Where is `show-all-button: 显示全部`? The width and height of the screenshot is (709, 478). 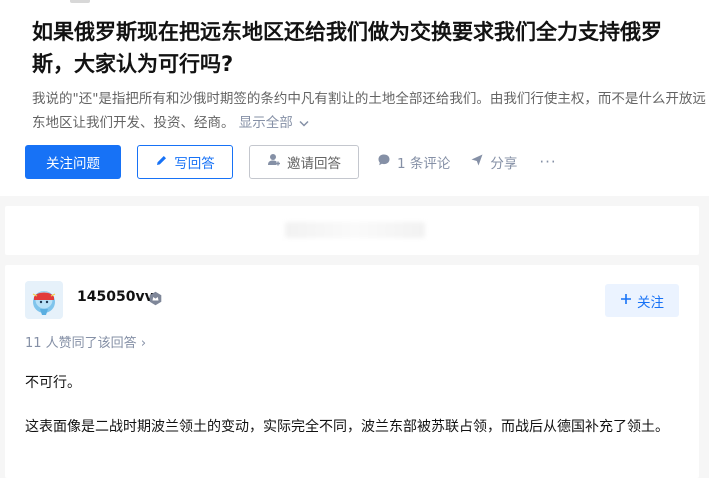
show-all-button: 显示全部 is located at coordinates (274, 123).